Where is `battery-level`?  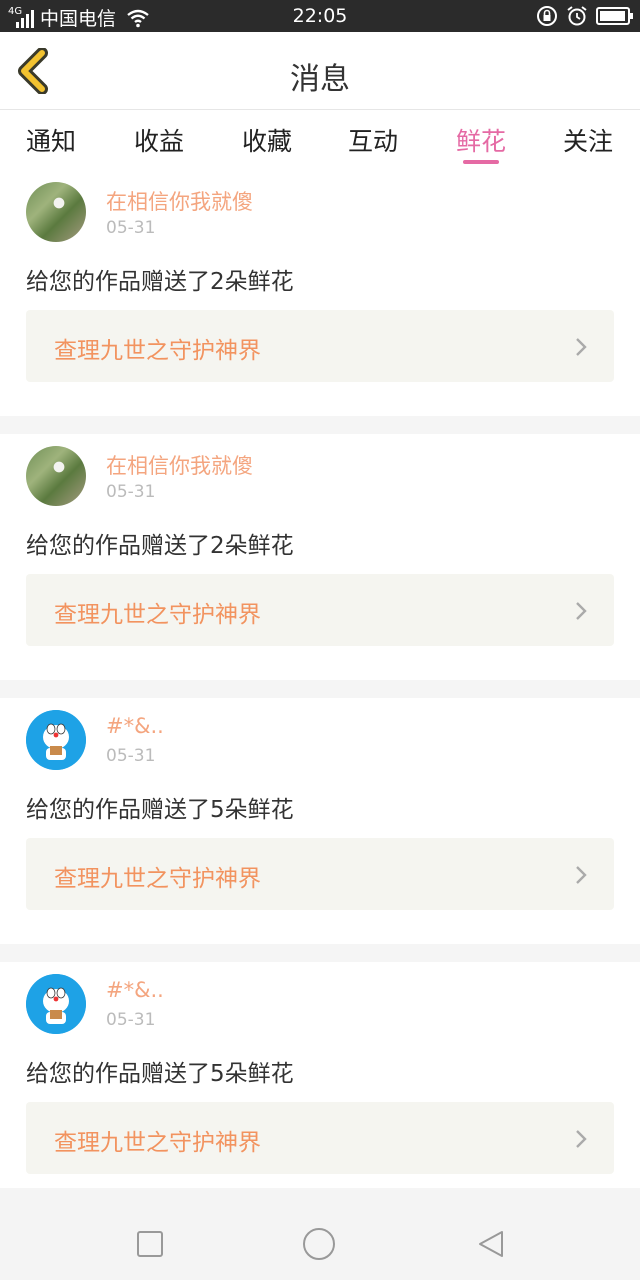 battery-level is located at coordinates (612, 16).